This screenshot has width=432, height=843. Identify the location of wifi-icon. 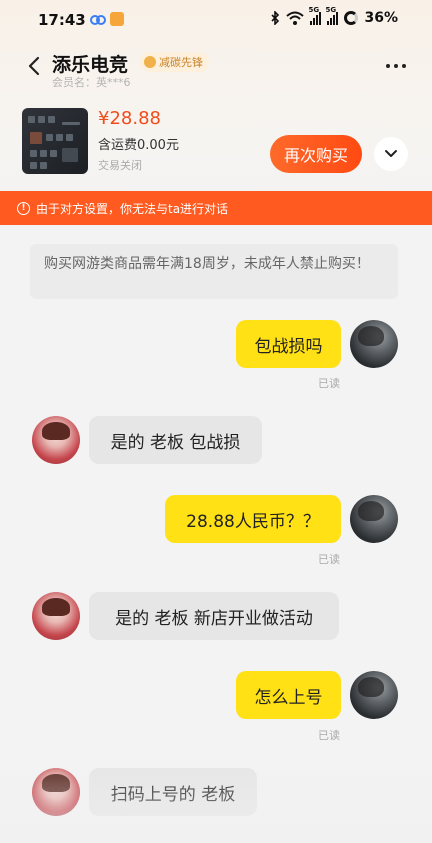
(295, 18).